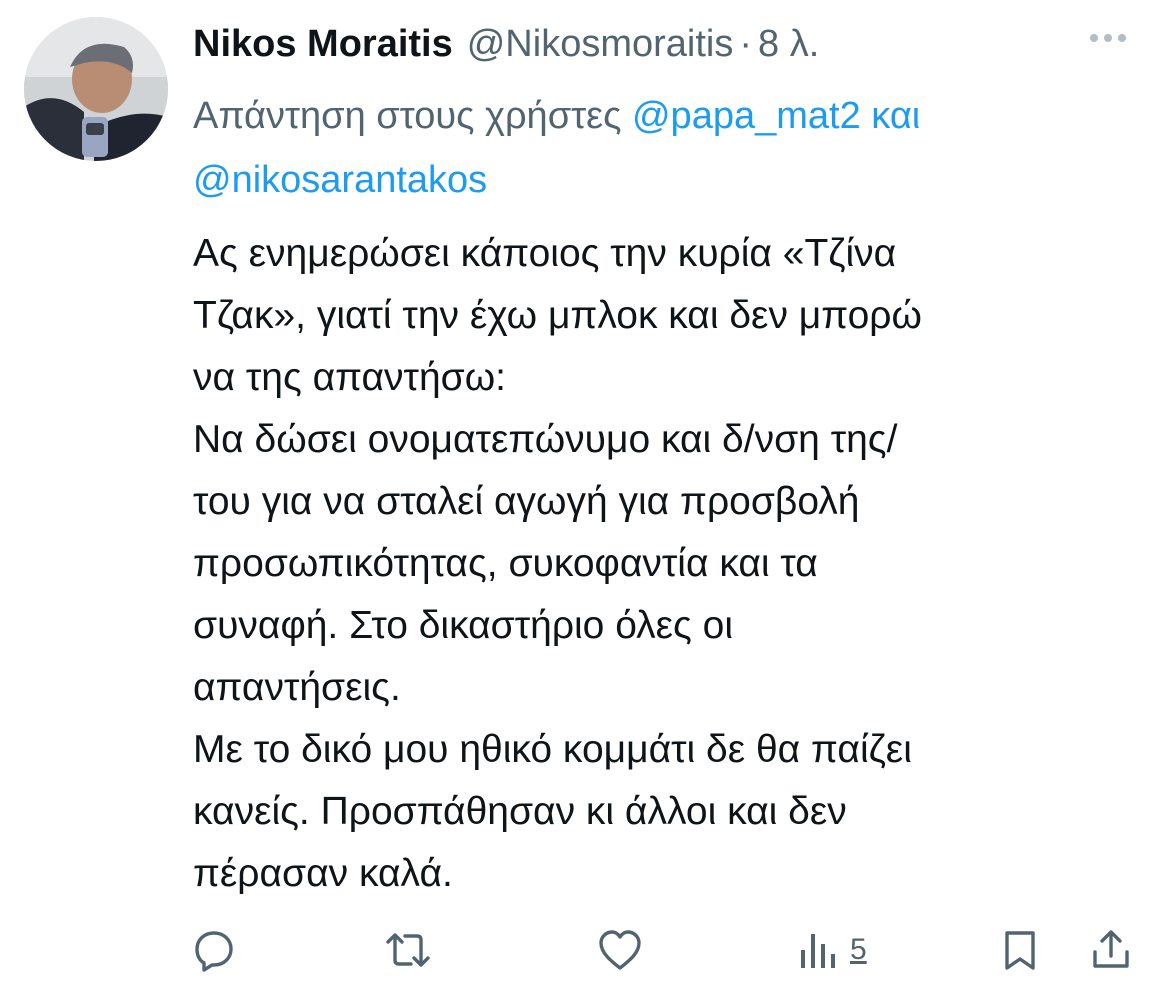 The height and width of the screenshot is (986, 1170). What do you see at coordinates (1108, 38) in the screenshot?
I see `more-options-icon` at bounding box center [1108, 38].